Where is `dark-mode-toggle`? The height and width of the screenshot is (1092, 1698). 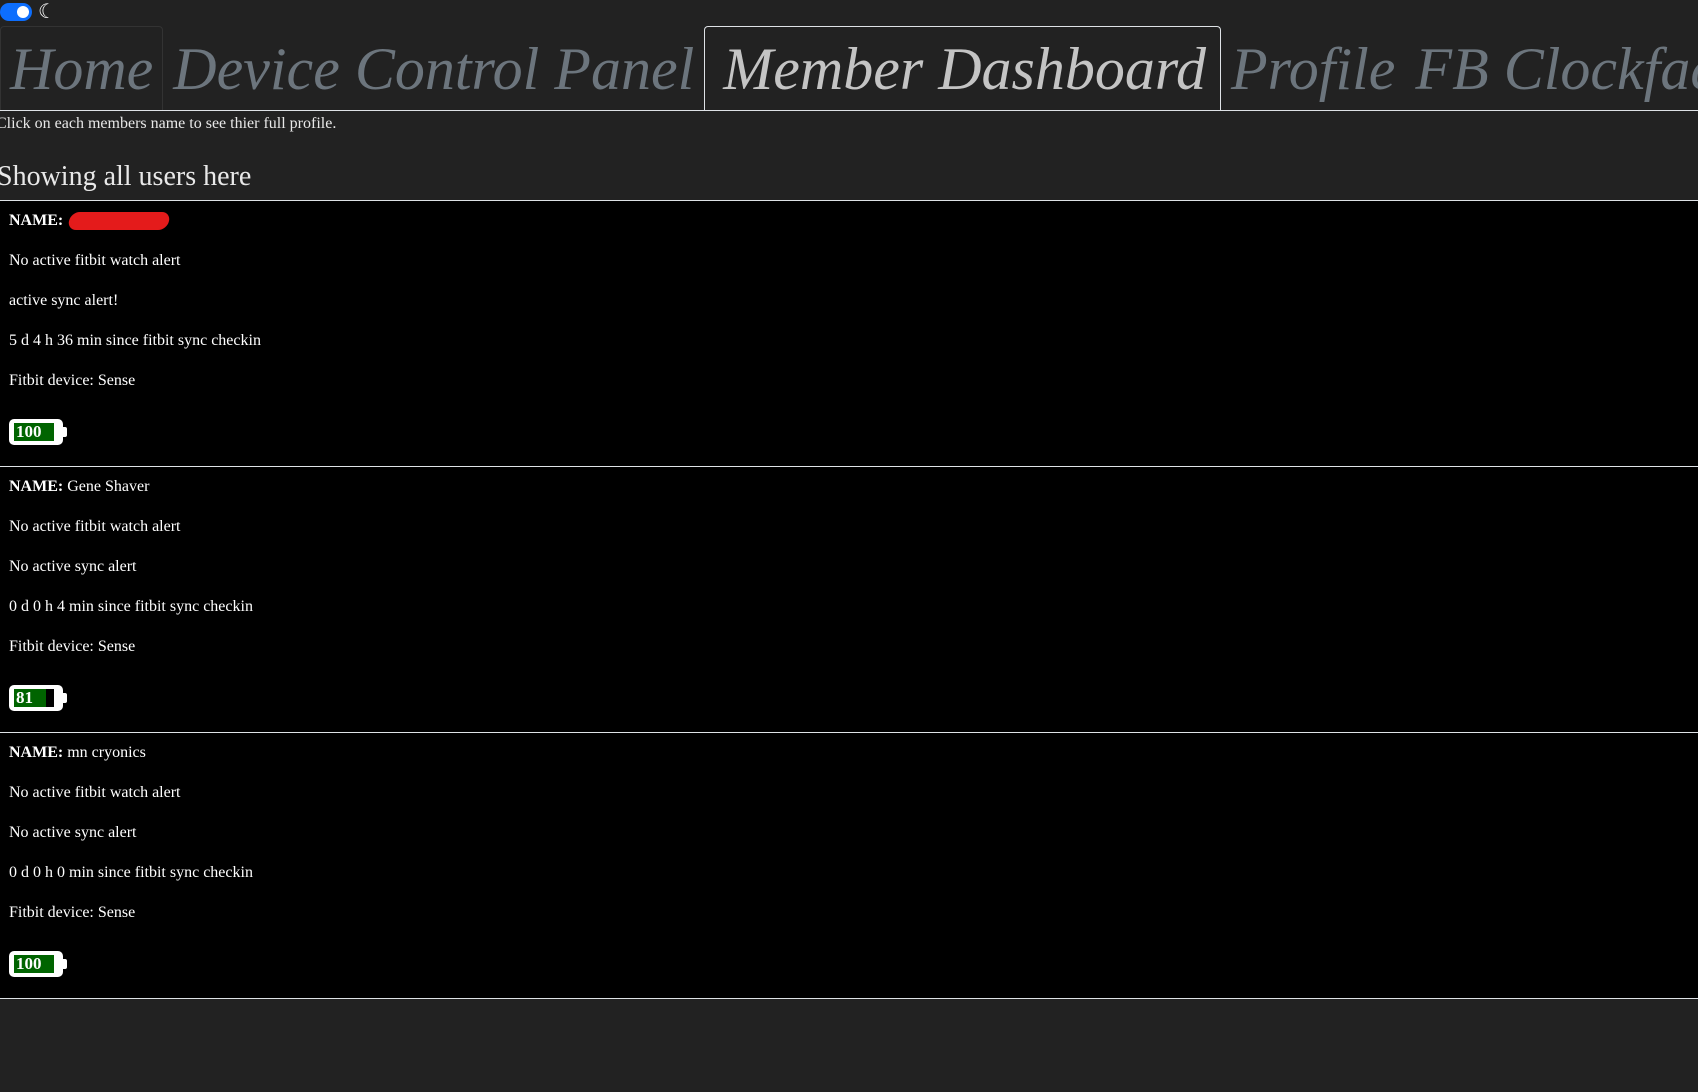 dark-mode-toggle is located at coordinates (16, 12).